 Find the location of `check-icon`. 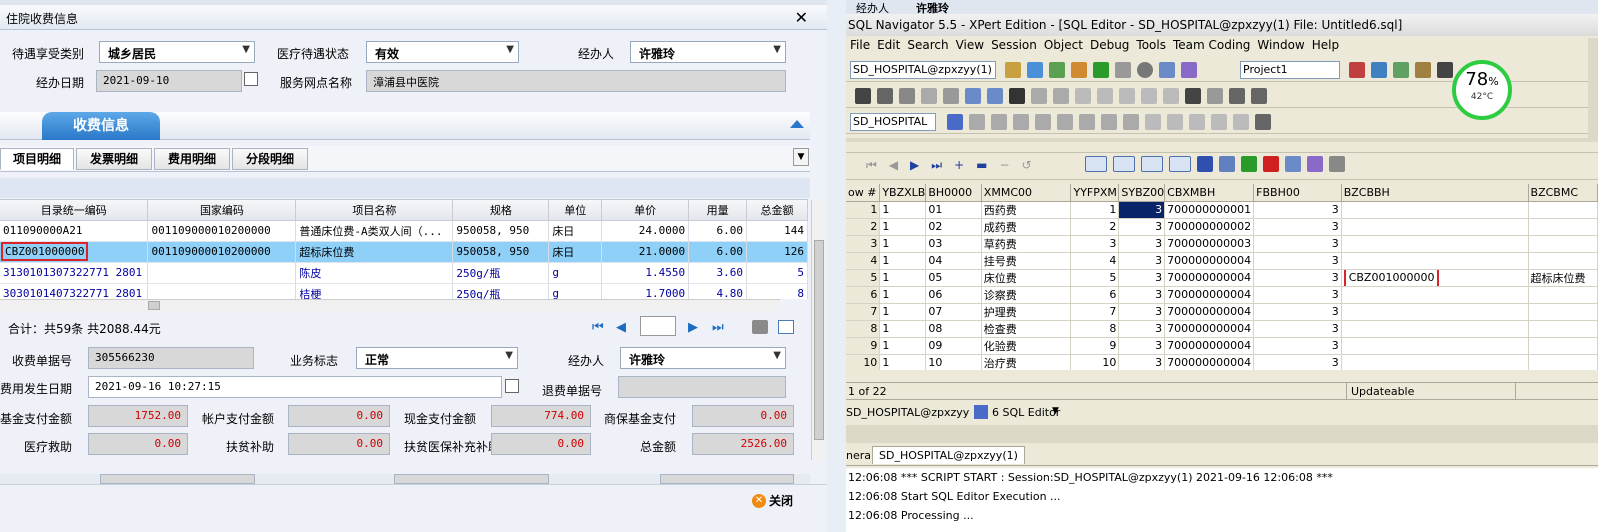

check-icon is located at coordinates (1445, 70).